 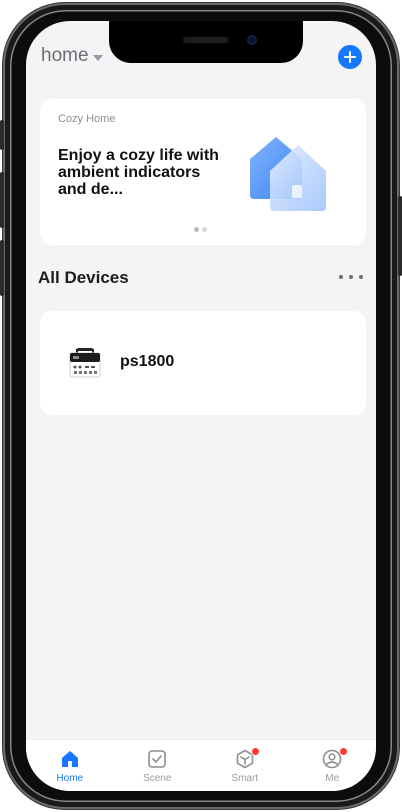 What do you see at coordinates (196, 229) in the screenshot?
I see `pagination-dot-active` at bounding box center [196, 229].